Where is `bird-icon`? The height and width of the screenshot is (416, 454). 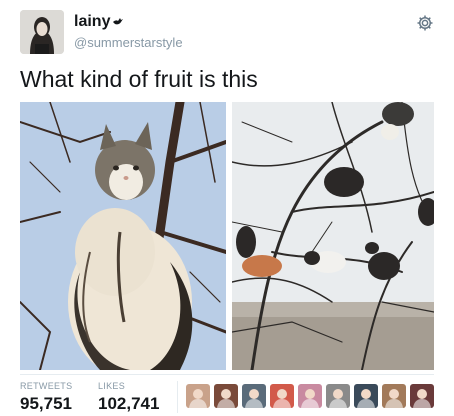 bird-icon is located at coordinates (118, 21).